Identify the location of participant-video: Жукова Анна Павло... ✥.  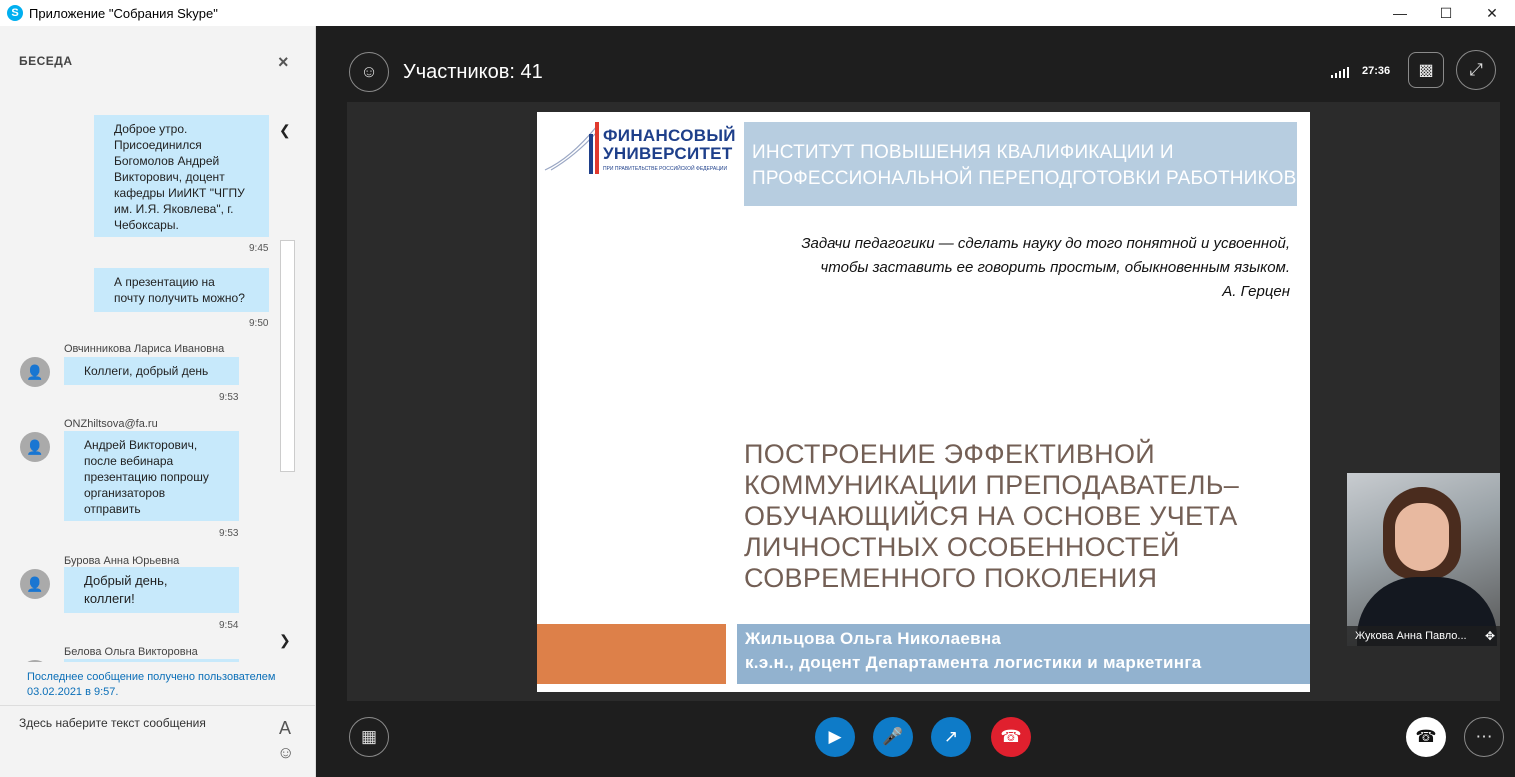
(1423, 559).